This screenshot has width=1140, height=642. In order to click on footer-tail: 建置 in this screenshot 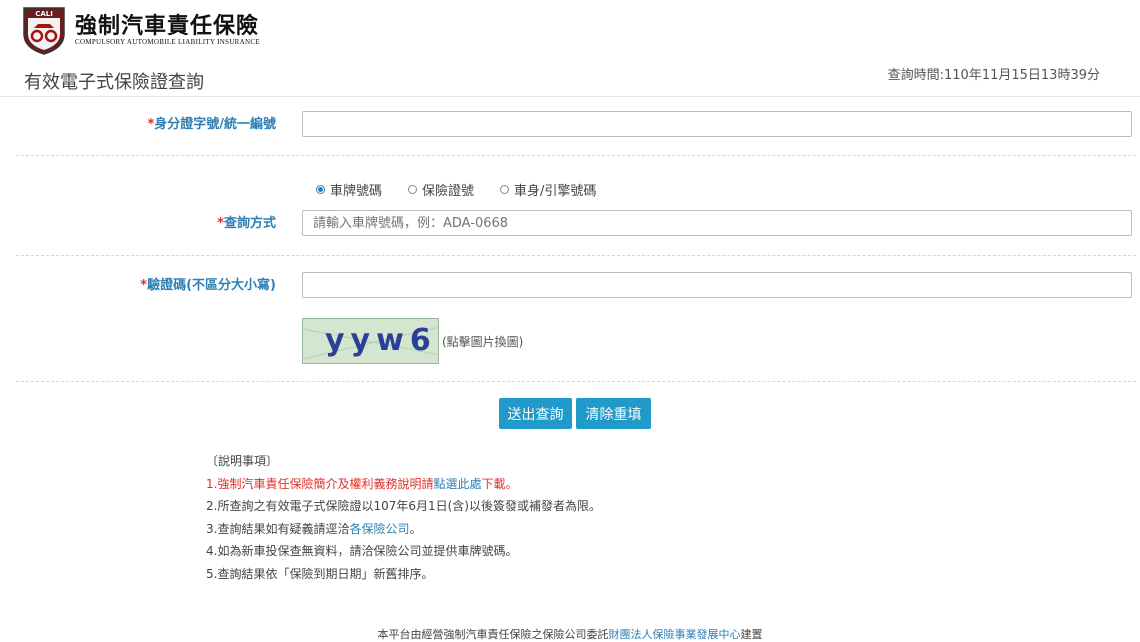, I will do `click(751, 634)`.